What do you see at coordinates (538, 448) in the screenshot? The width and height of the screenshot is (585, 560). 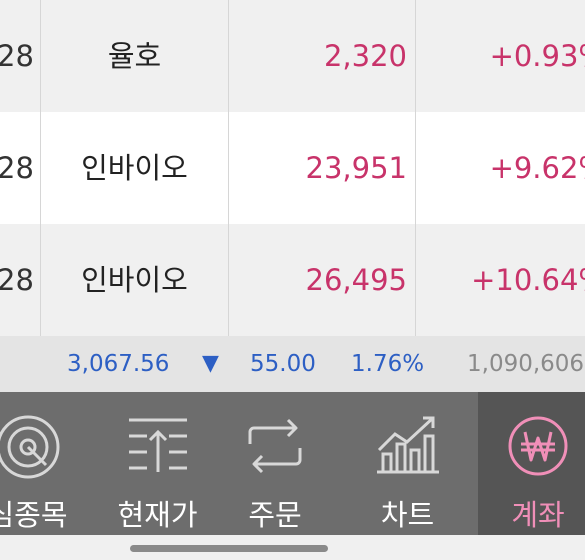 I see `won-icon` at bounding box center [538, 448].